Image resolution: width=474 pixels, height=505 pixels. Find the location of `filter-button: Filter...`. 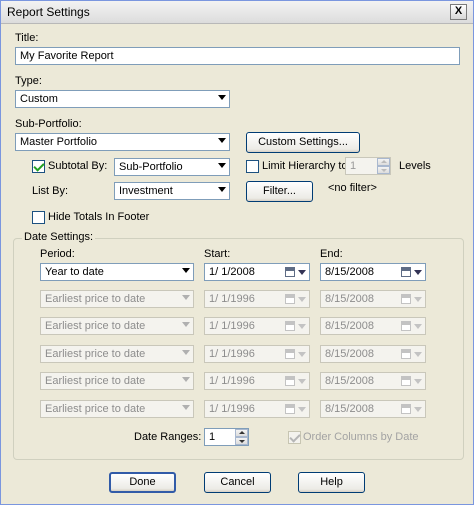

filter-button: Filter... is located at coordinates (279, 191).